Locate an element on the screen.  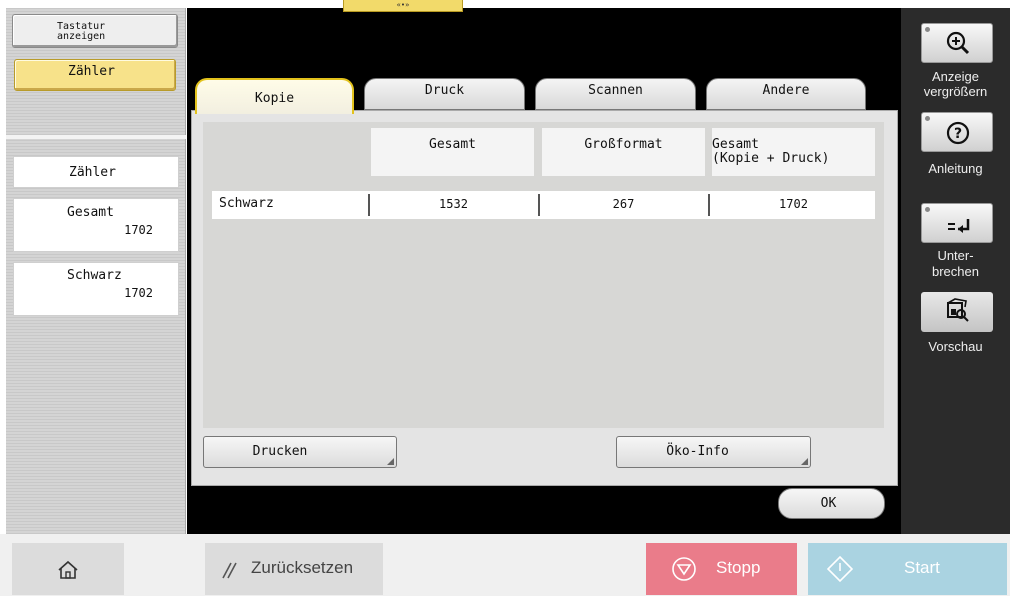
stop-button-label: Stopp is located at coordinates (738, 567).